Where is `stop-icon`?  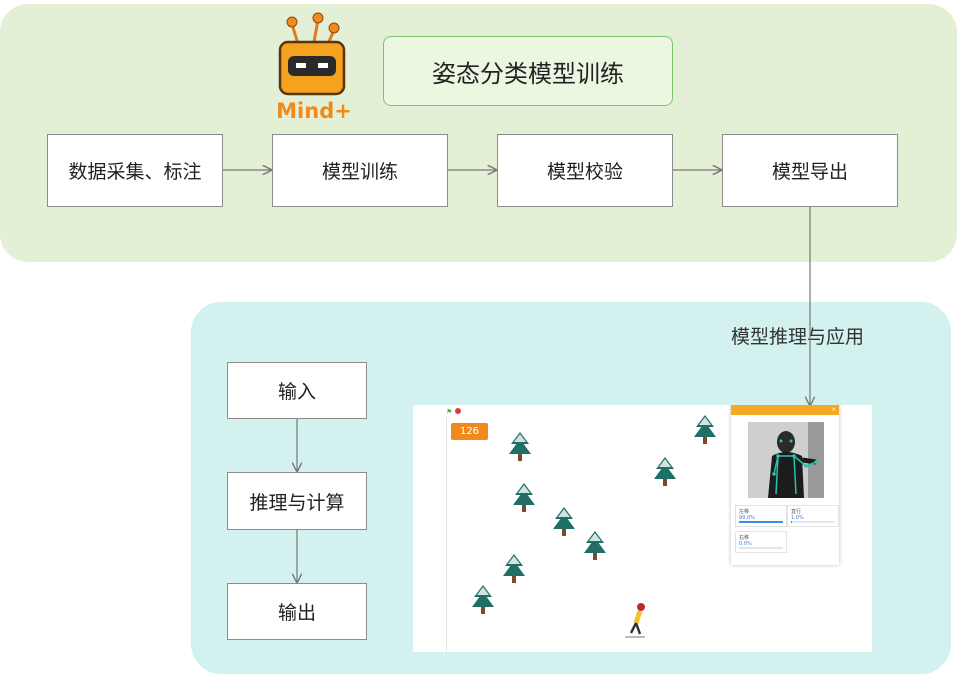 stop-icon is located at coordinates (458, 411).